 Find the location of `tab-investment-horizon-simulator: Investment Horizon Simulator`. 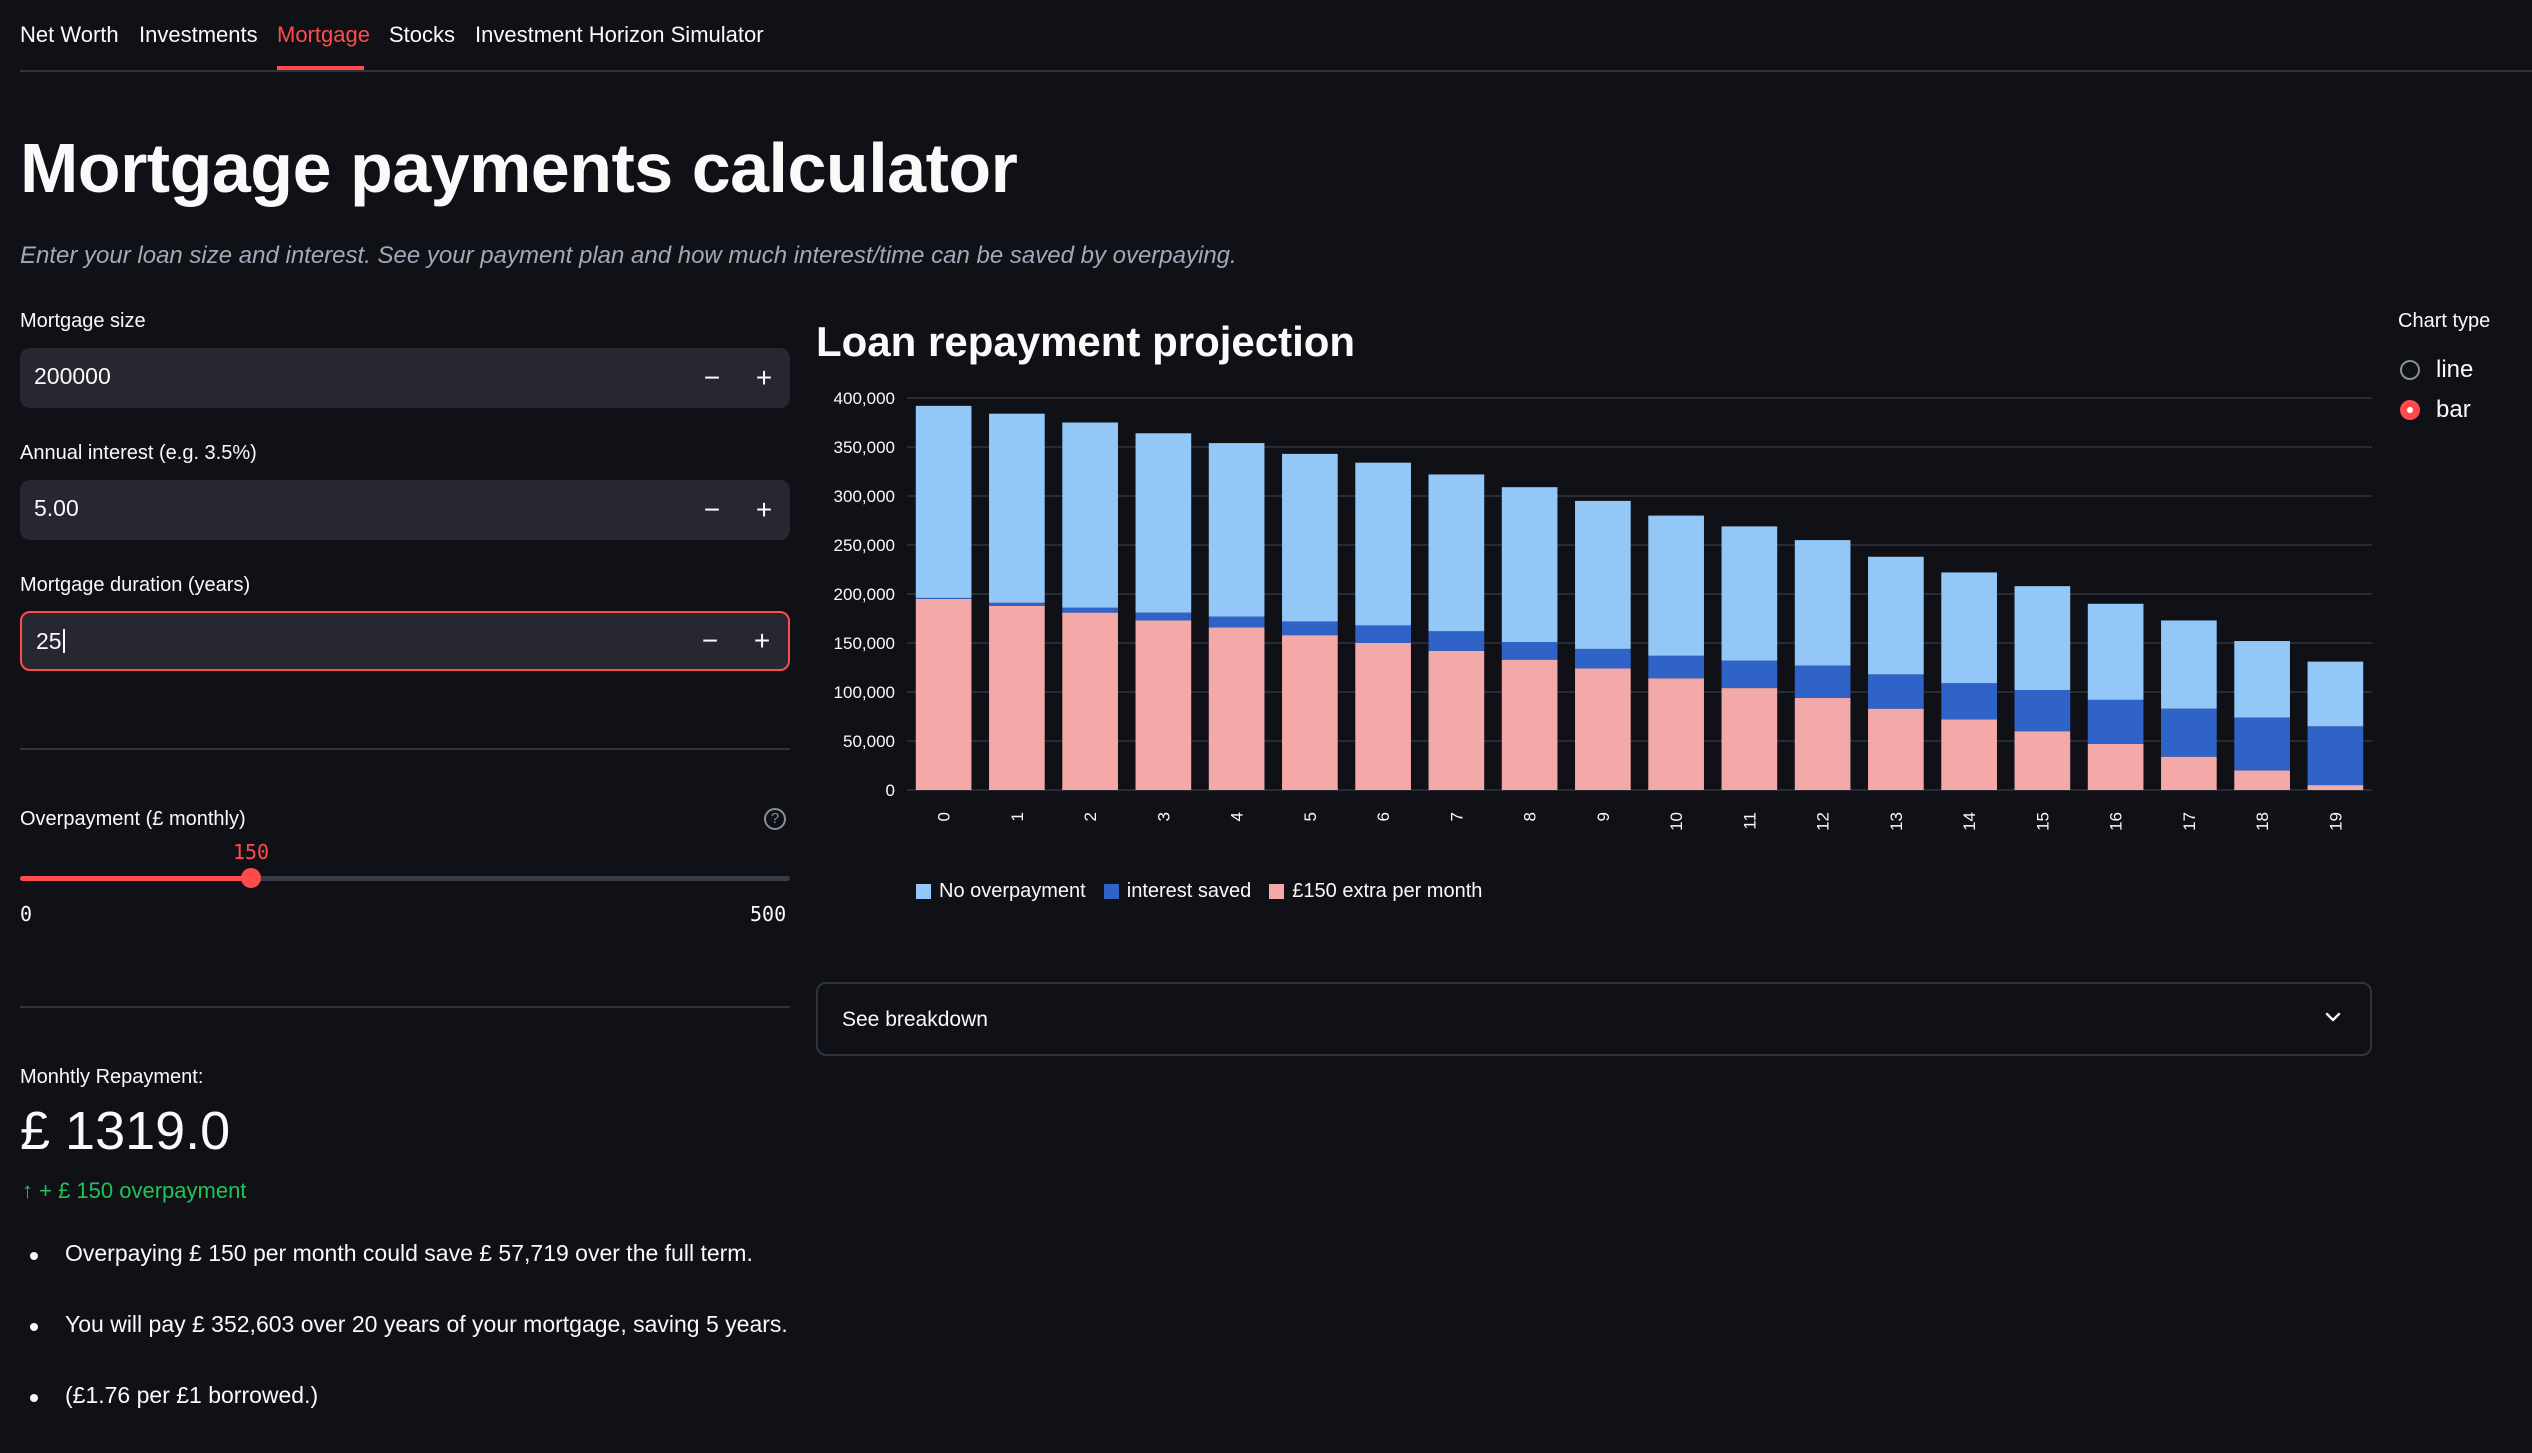

tab-investment-horizon-simulator: Investment Horizon Simulator is located at coordinates (619, 35).